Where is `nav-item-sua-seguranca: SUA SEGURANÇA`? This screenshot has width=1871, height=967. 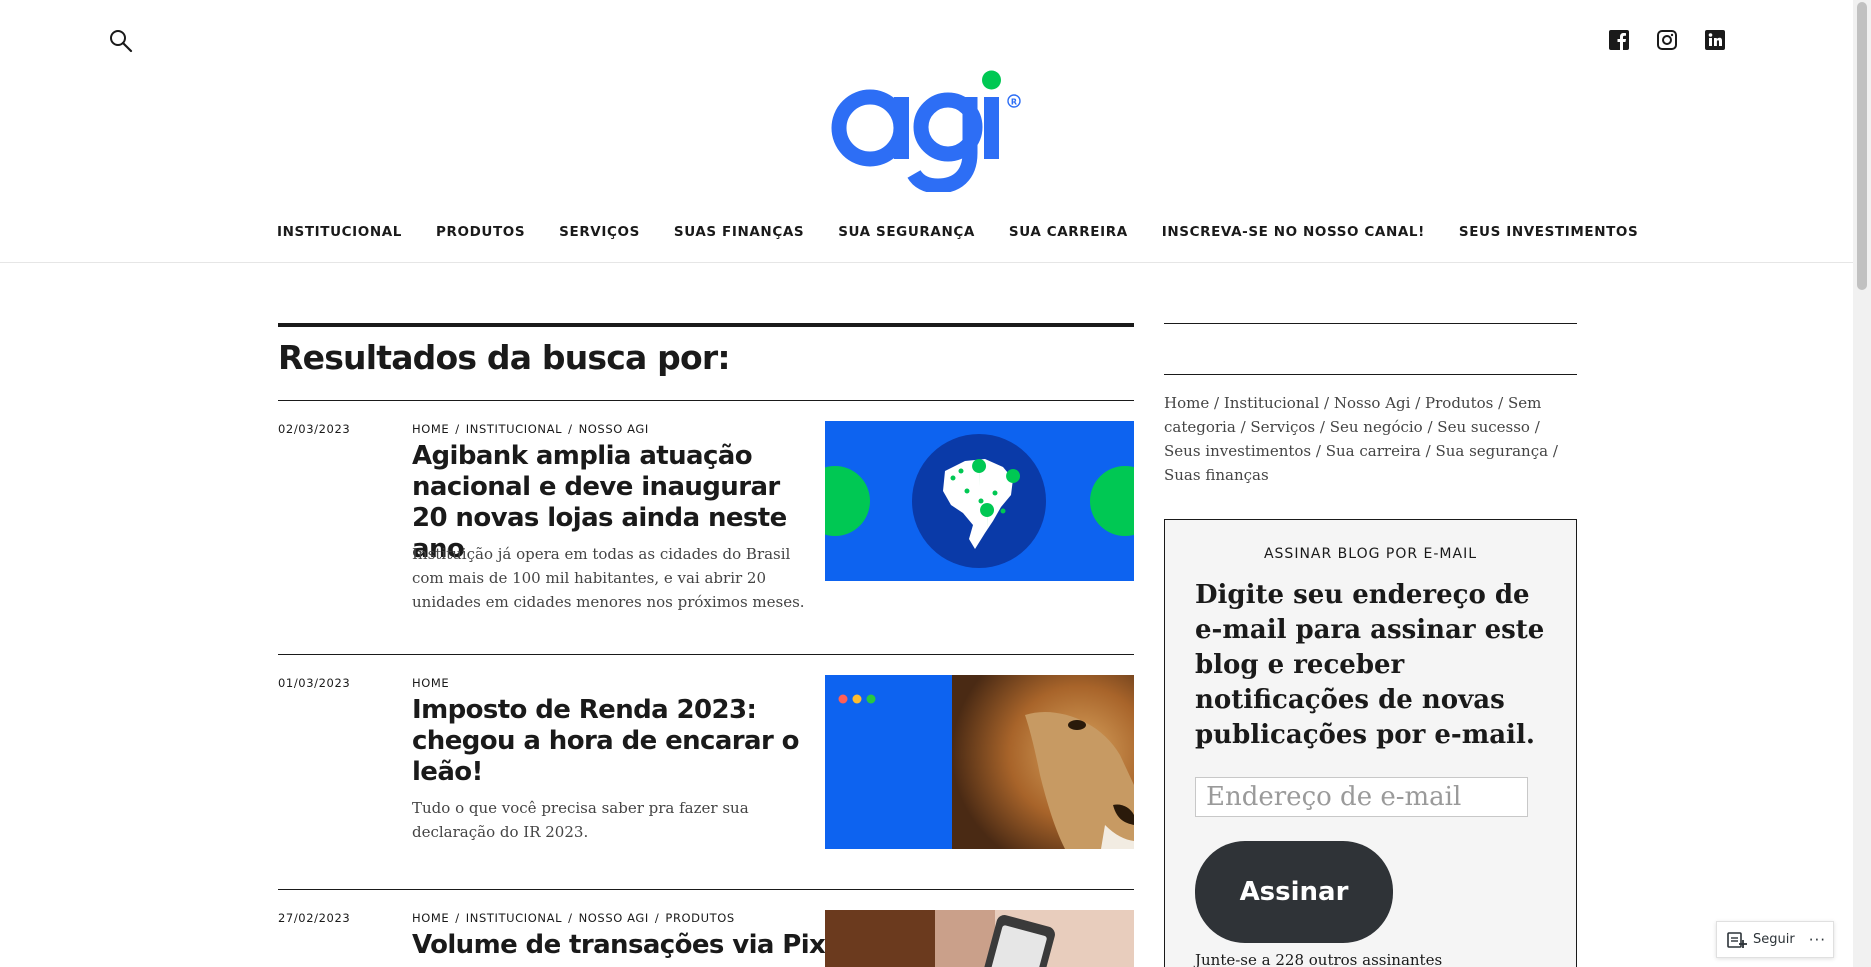 nav-item-sua-seguranca: SUA SEGURANÇA is located at coordinates (906, 232).